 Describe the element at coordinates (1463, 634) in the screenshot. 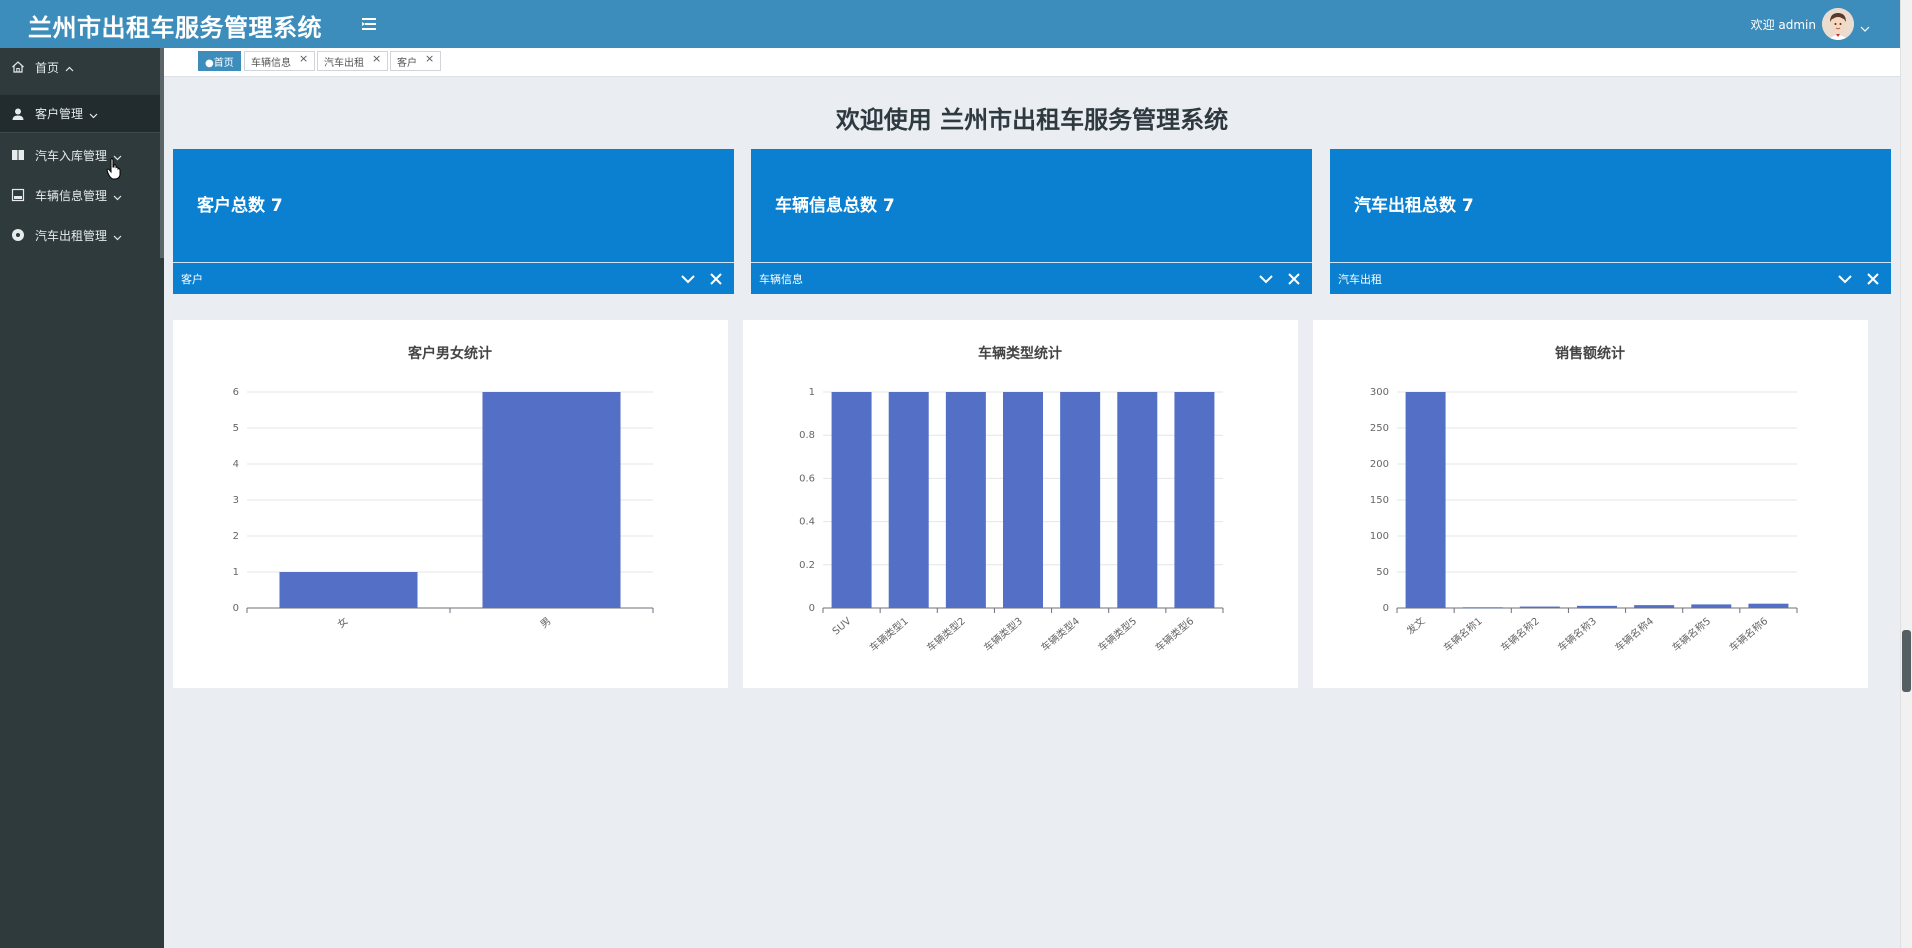

I see `x-tick-label: 车辆名称1` at that location.